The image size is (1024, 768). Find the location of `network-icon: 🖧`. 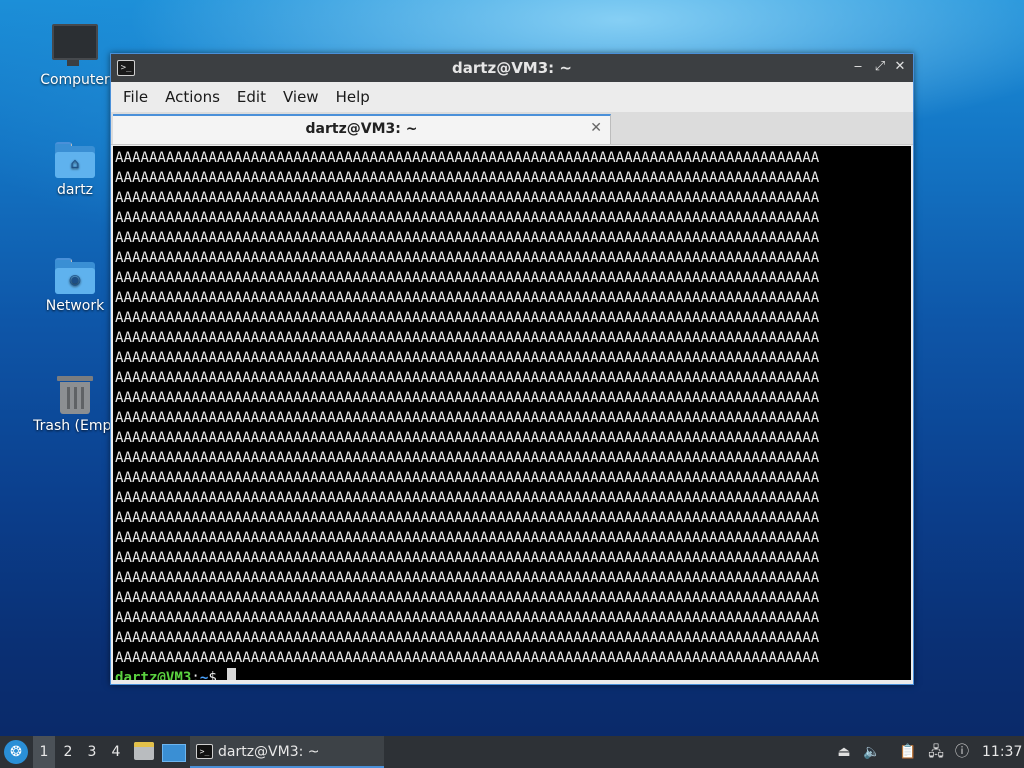

network-icon: 🖧 is located at coordinates (936, 752).